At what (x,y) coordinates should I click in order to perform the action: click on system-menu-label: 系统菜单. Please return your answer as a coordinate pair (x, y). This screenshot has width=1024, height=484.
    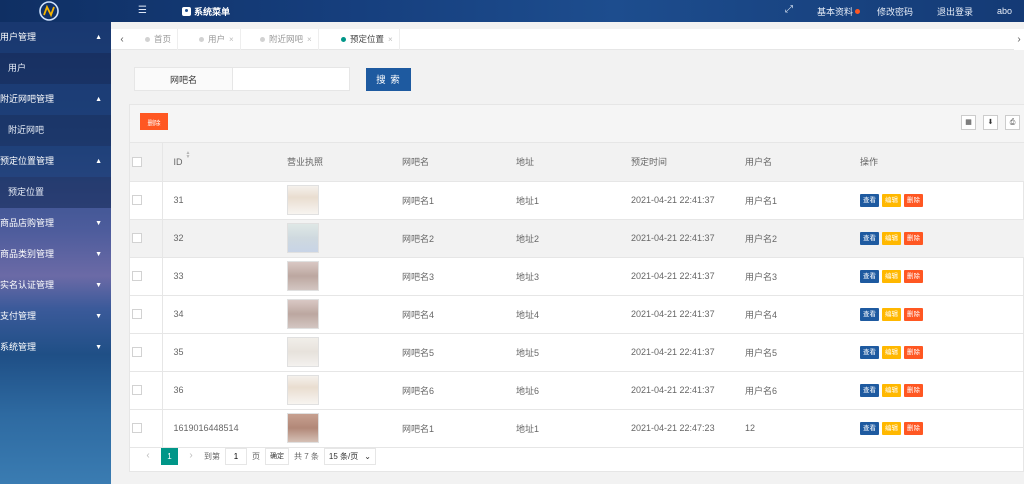
    Looking at the image, I should click on (212, 11).